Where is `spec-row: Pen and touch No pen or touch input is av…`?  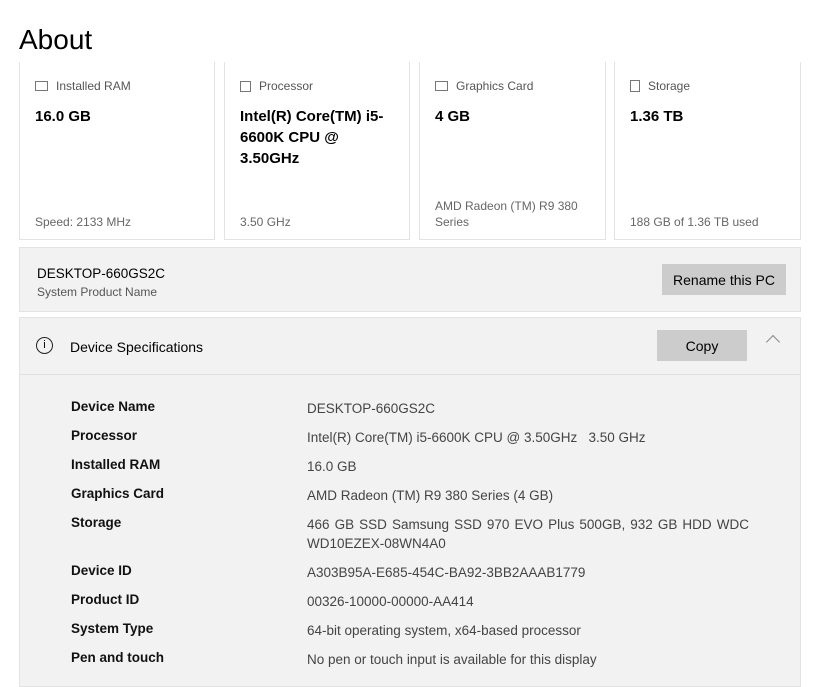 spec-row: Pen and touch No pen or touch input is av… is located at coordinates (421, 659).